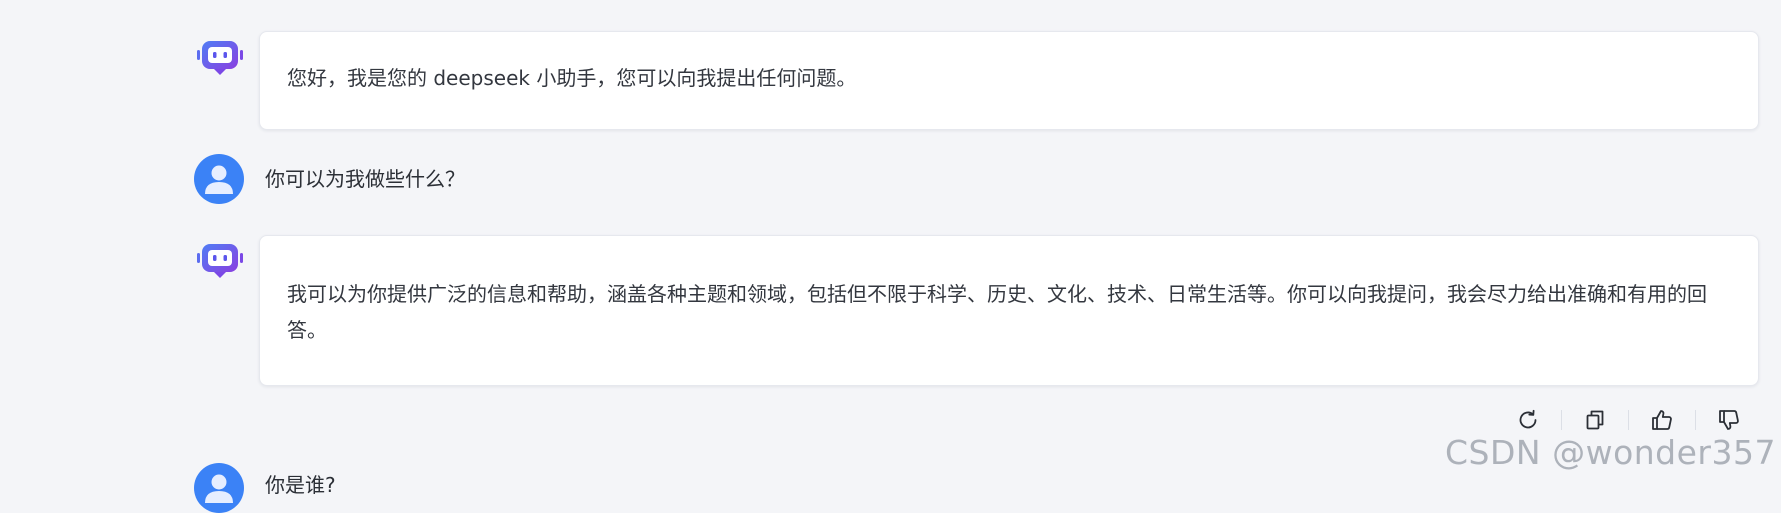 This screenshot has height=513, width=1781. I want to click on thumbs-up-icon, so click(1662, 420).